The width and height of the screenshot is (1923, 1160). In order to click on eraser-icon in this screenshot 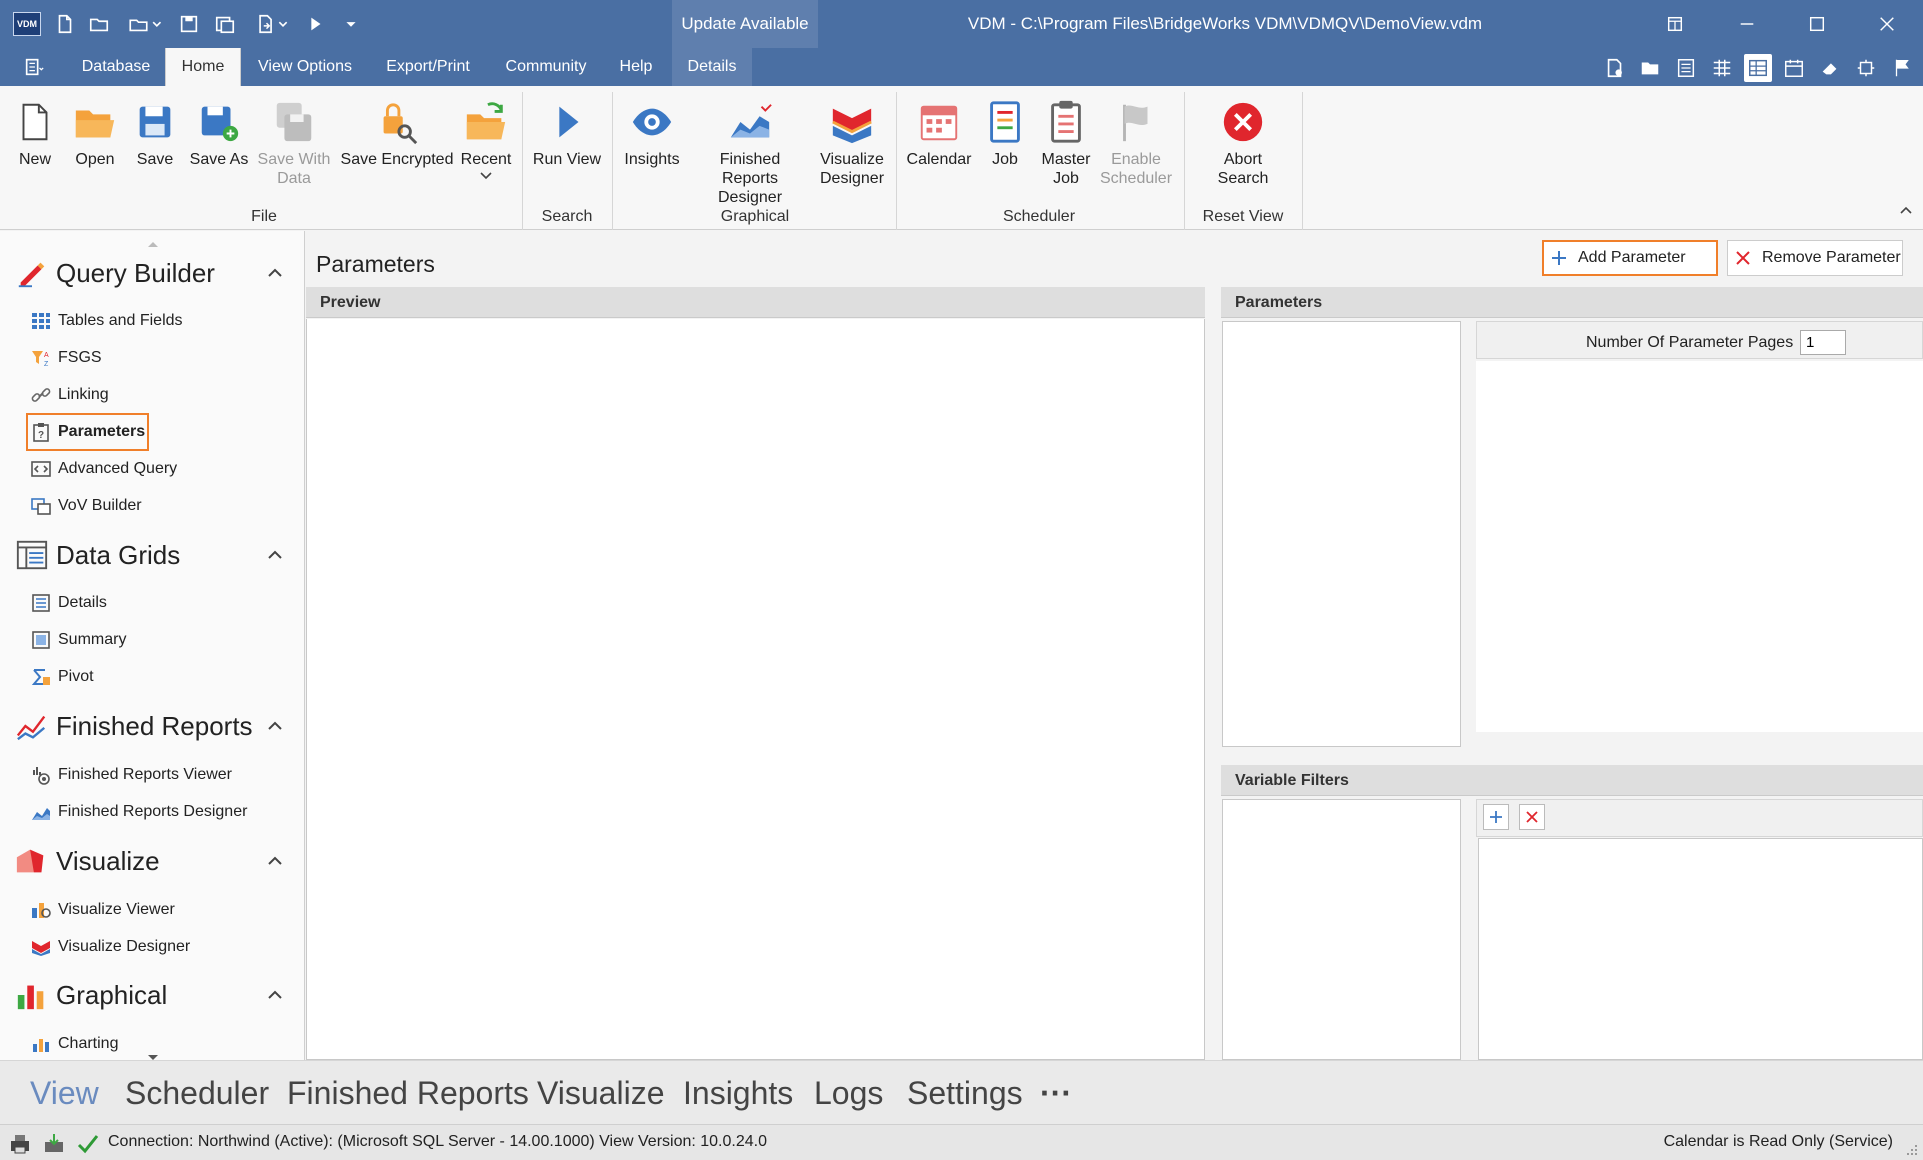, I will do `click(1830, 68)`.